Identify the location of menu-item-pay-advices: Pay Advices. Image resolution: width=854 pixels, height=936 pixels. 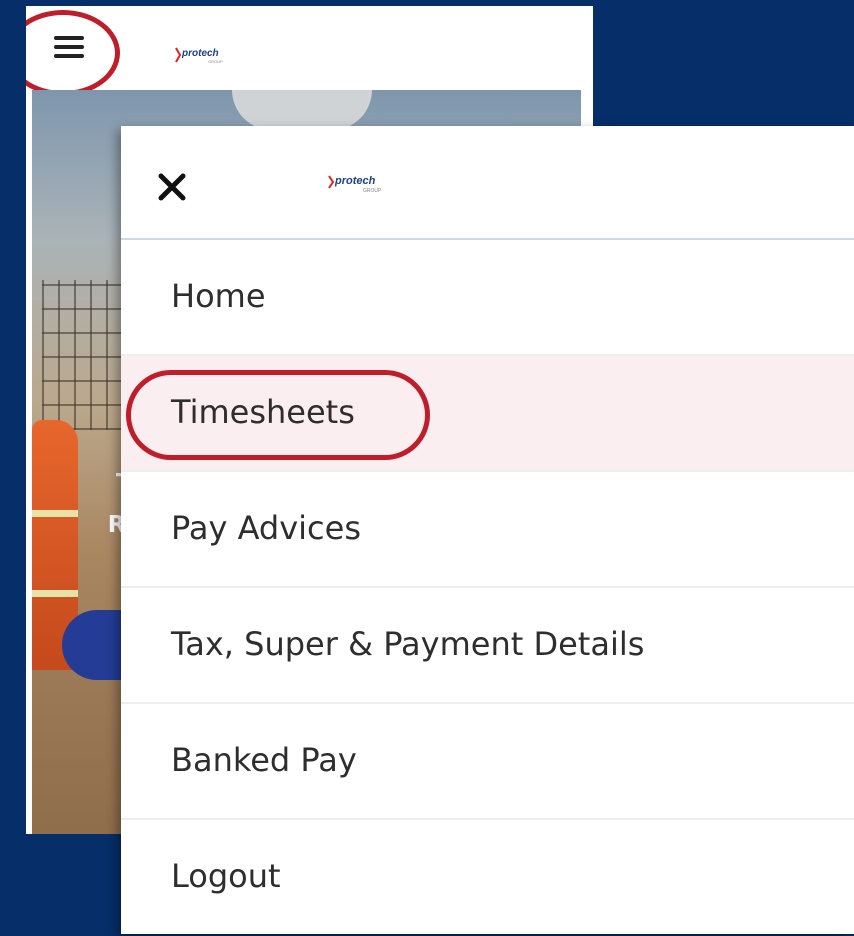
(487, 530).